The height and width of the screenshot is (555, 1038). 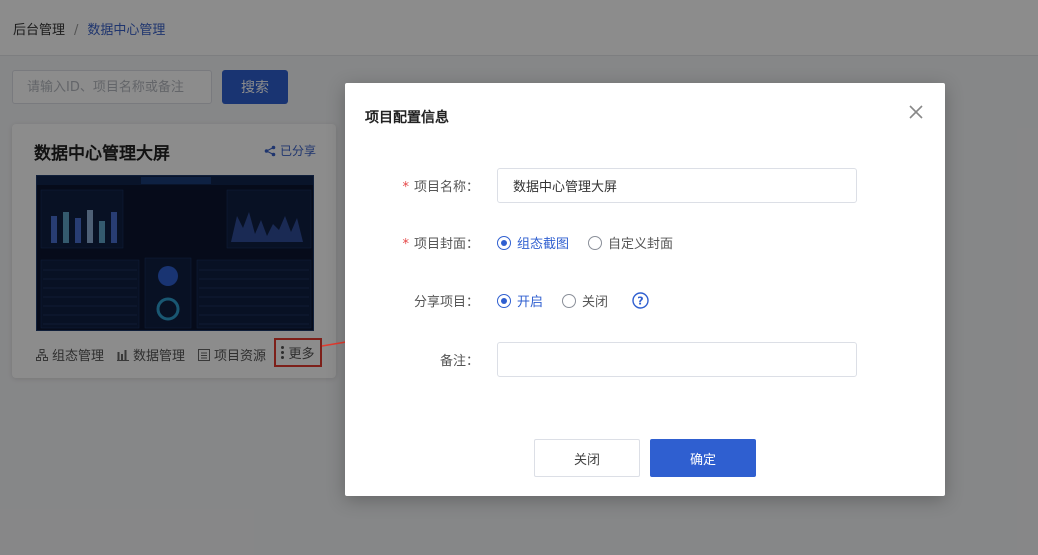 What do you see at coordinates (585, 300) in the screenshot?
I see `share-option-off: 关闭` at bounding box center [585, 300].